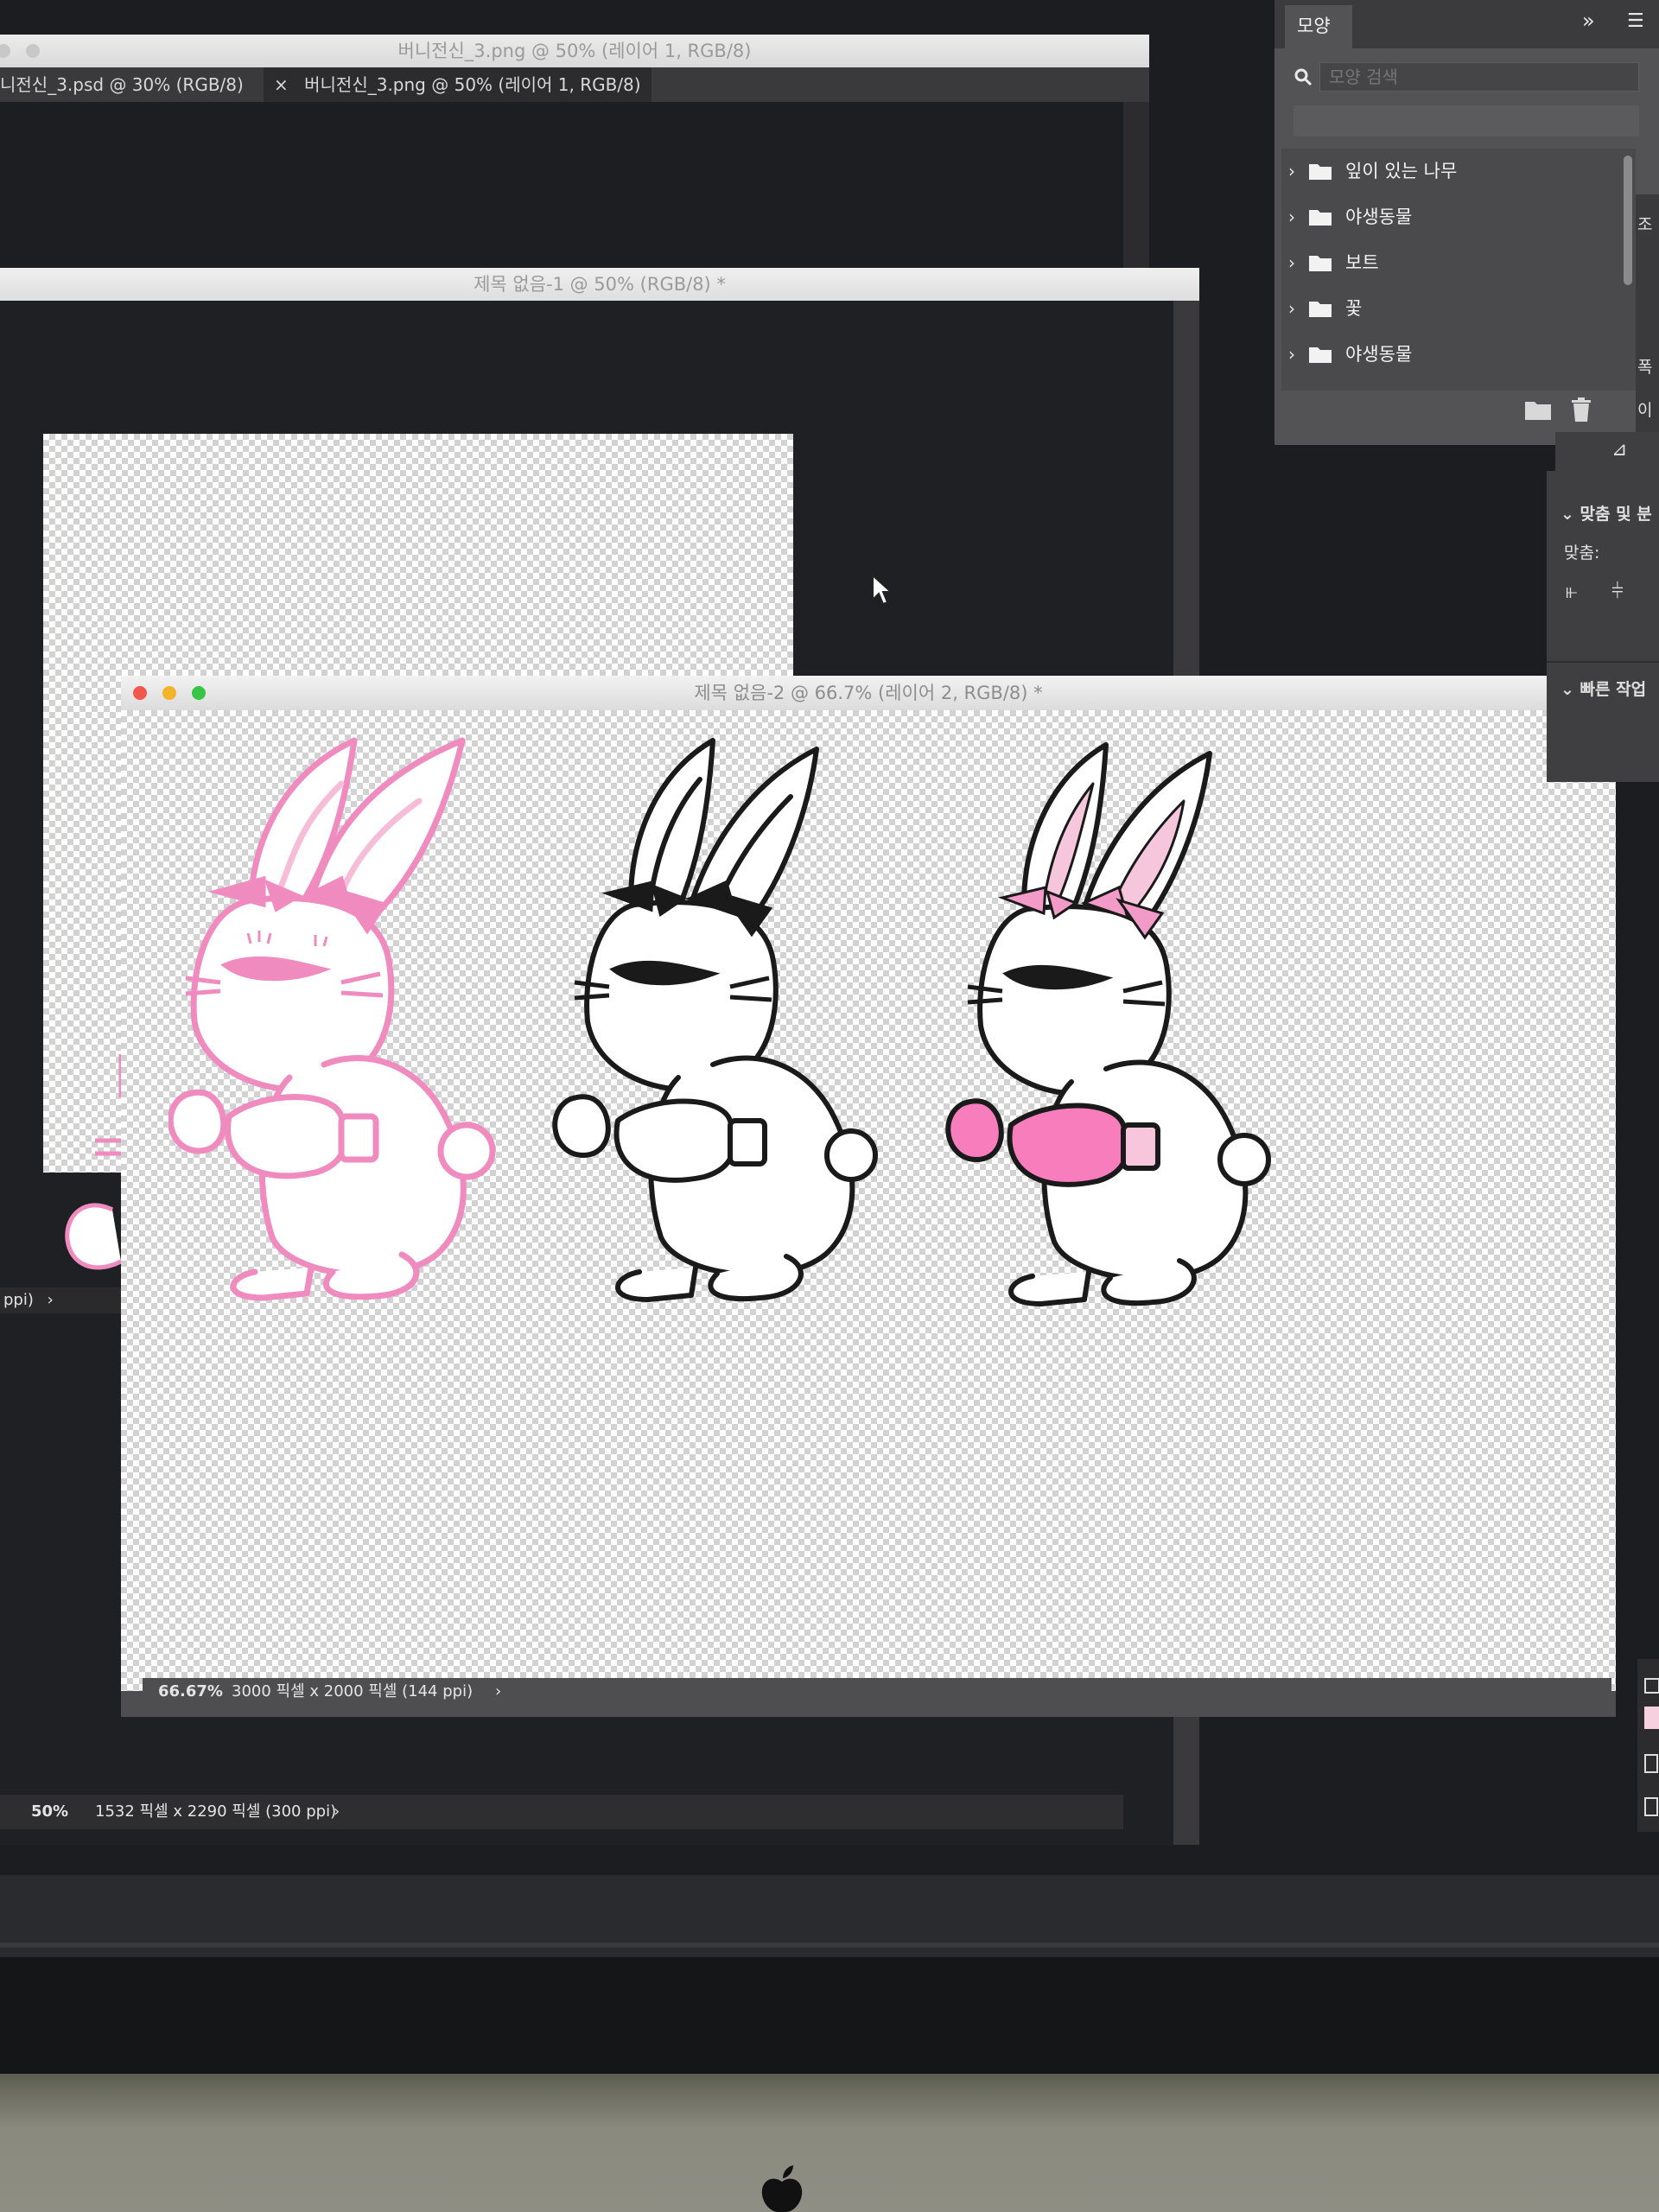  What do you see at coordinates (1619, 450) in the screenshot?
I see `angle-icon: ⊿` at bounding box center [1619, 450].